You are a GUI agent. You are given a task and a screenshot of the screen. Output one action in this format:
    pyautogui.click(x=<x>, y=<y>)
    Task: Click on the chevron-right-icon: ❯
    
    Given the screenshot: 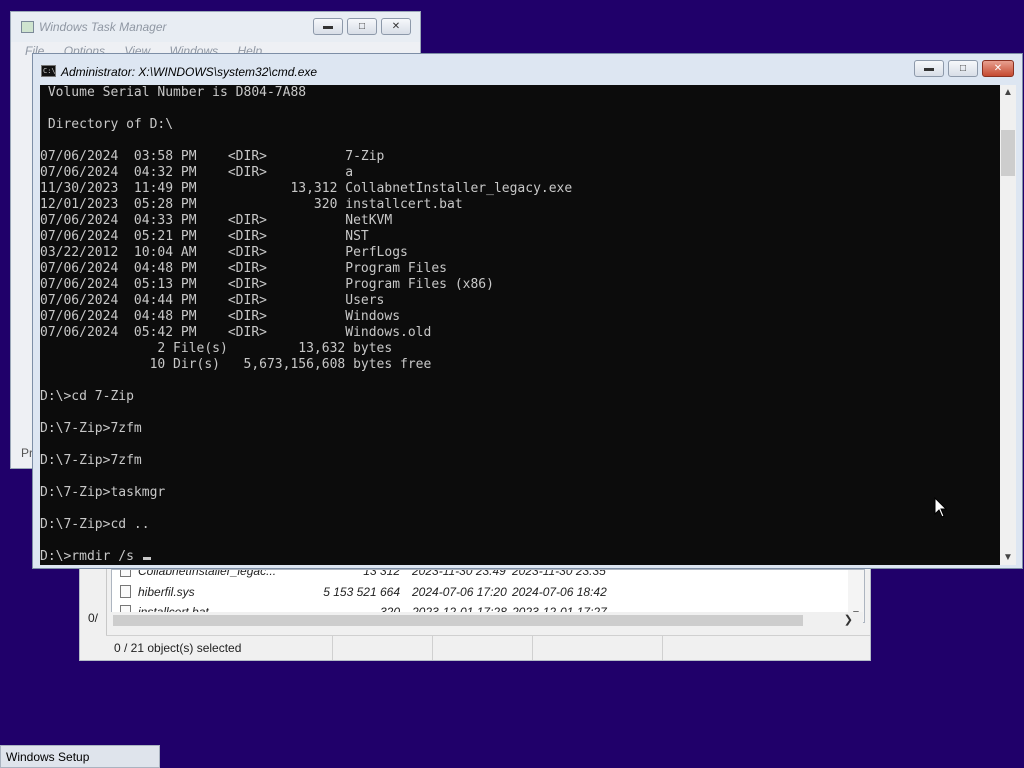 What is the action you would take?
    pyautogui.click(x=848, y=619)
    